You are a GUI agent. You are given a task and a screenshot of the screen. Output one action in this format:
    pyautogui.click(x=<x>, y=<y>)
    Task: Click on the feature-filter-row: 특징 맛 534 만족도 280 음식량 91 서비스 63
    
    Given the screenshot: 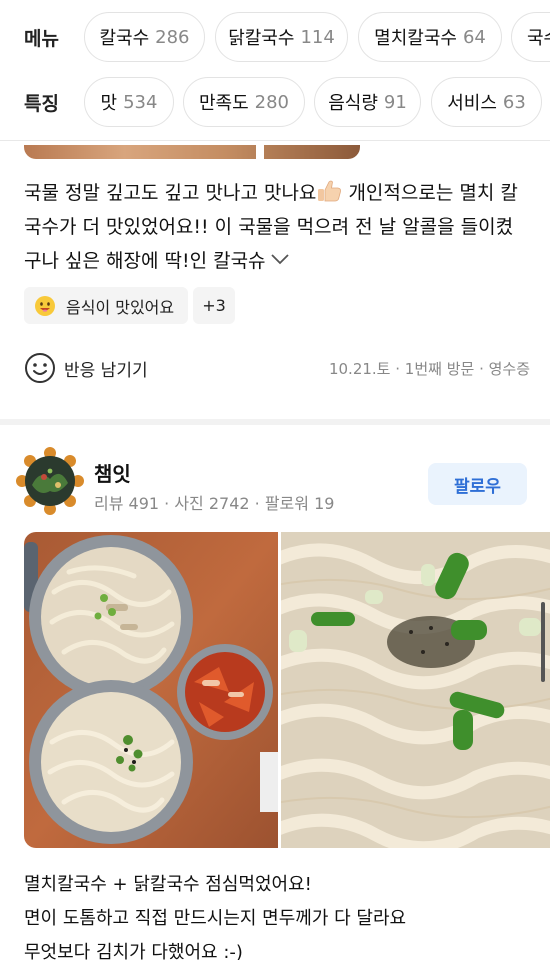 What is the action you would take?
    pyautogui.click(x=275, y=102)
    